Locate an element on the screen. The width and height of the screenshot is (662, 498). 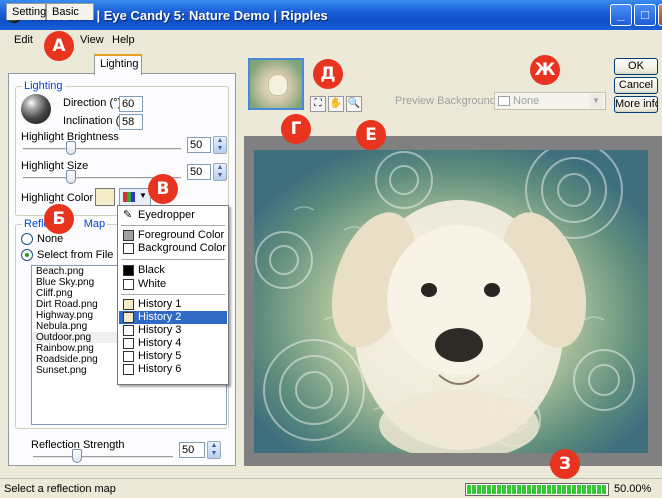
zoom-level: 50.00% is located at coordinates (633, 489).